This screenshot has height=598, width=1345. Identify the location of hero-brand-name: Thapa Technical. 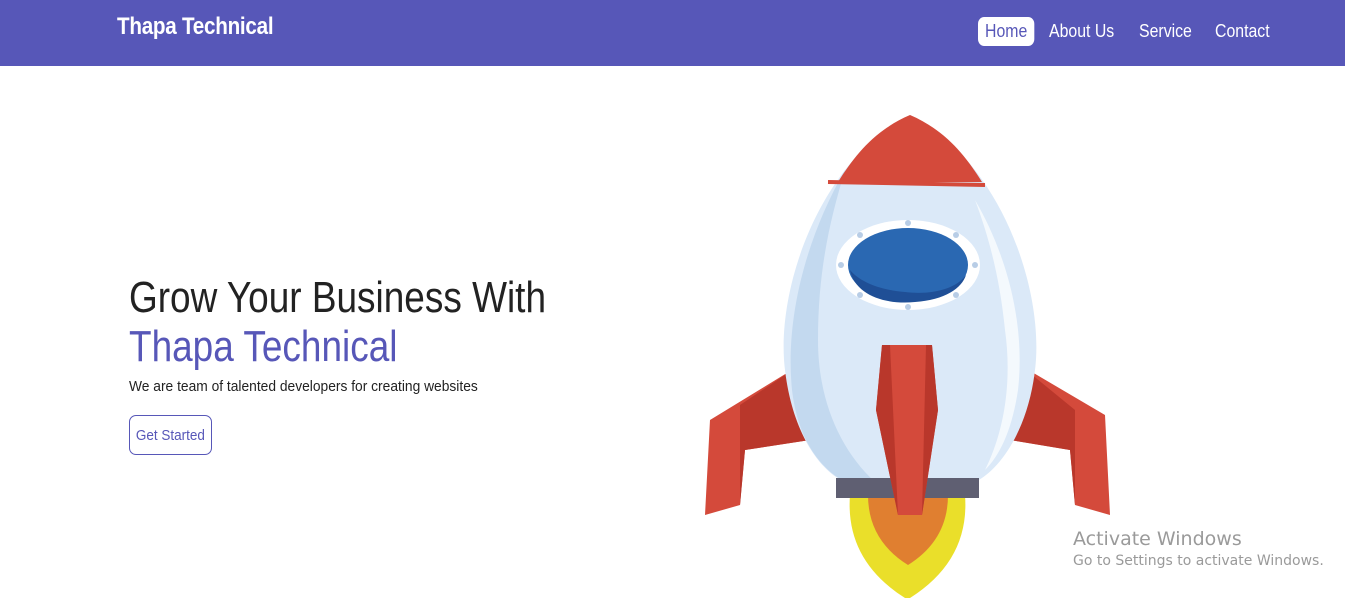
(263, 346).